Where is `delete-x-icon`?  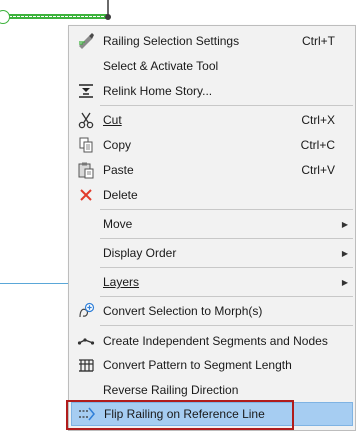
delete-x-icon is located at coordinates (86, 195).